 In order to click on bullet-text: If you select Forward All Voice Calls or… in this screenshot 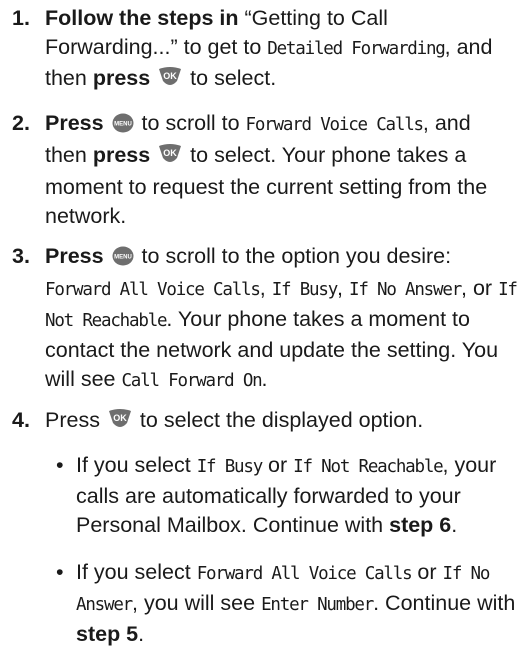, I will do `click(298, 603)`.